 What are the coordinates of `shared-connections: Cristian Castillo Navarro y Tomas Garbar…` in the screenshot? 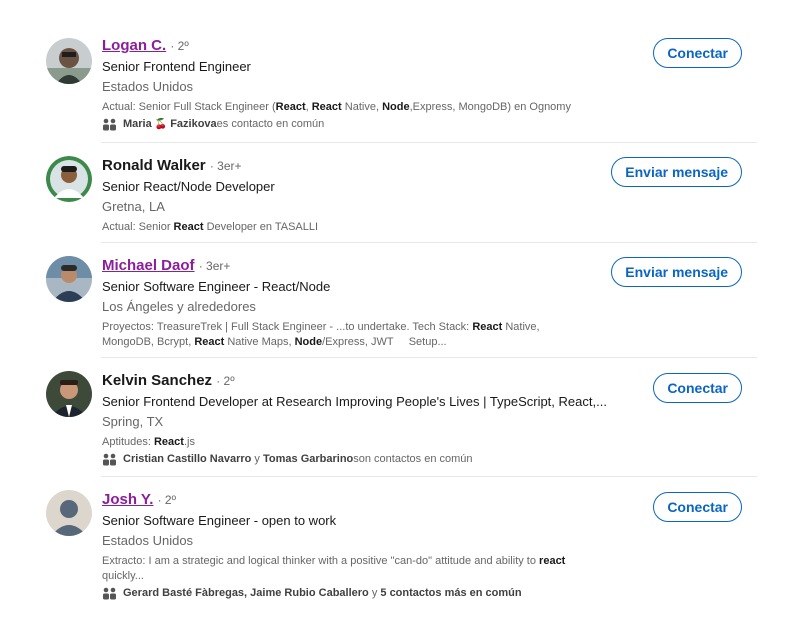 It's located at (361, 459).